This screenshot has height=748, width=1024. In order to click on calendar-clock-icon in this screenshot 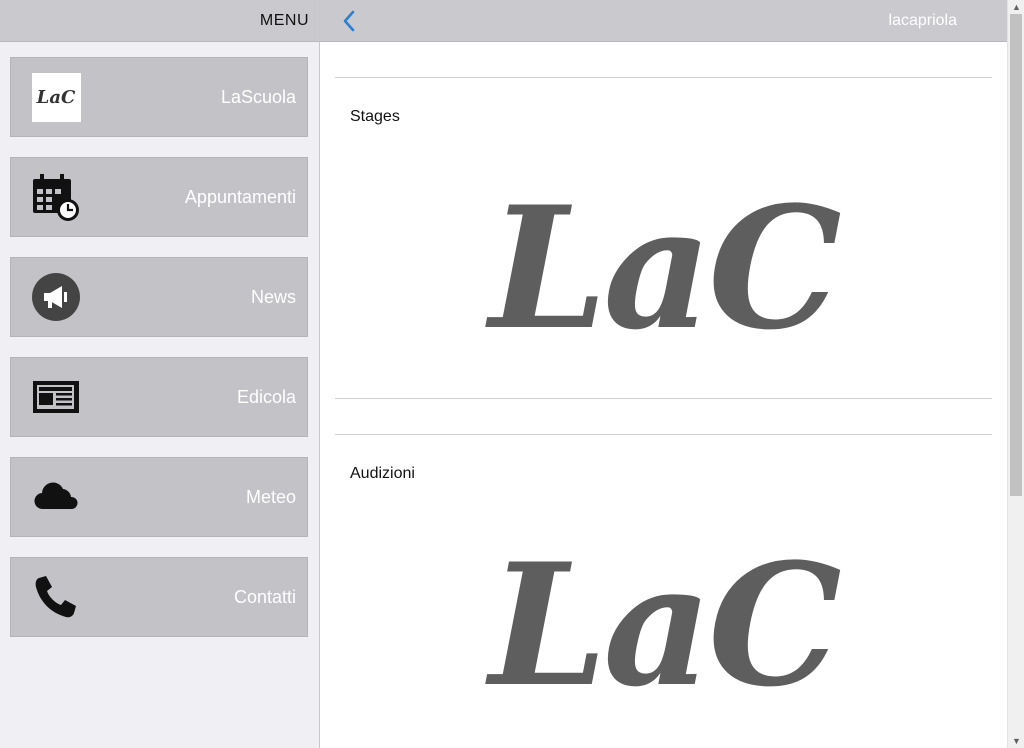, I will do `click(56, 197)`.